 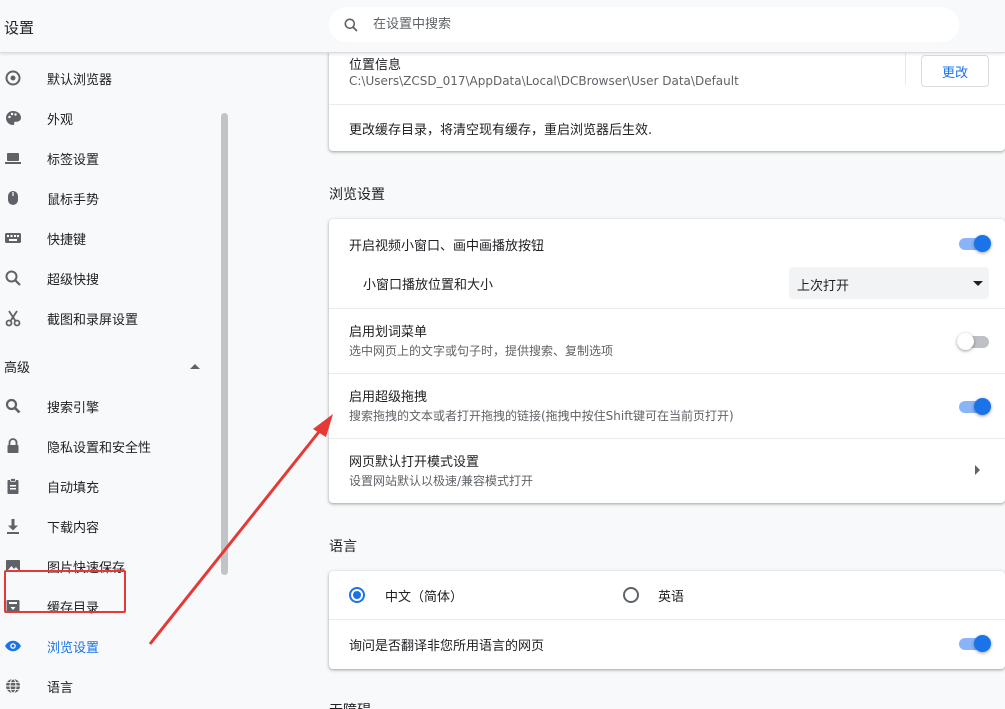 I want to click on open-mode-row: 网页默认打开模式设置 设置网站默认以极速/兼容模式打开, so click(x=667, y=471).